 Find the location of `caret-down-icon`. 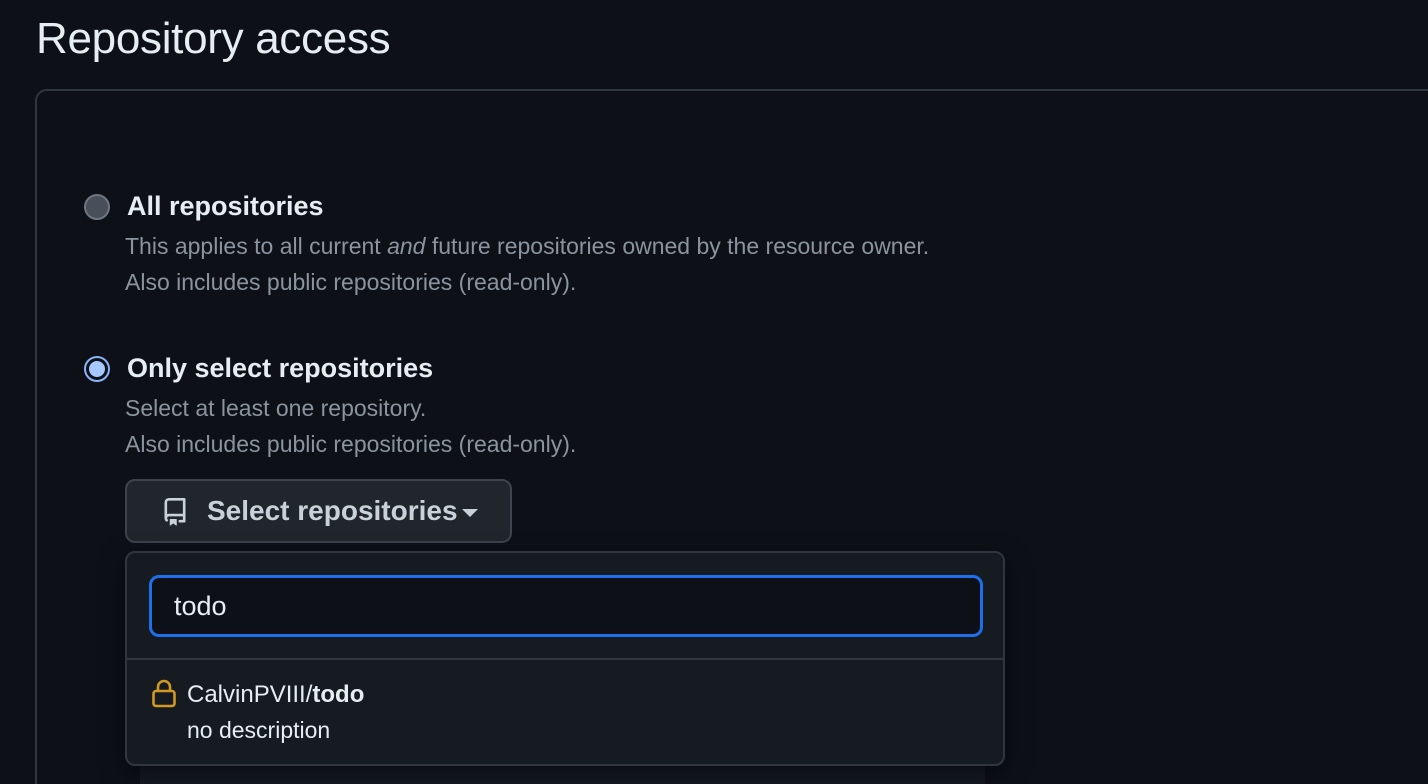

caret-down-icon is located at coordinates (470, 513).